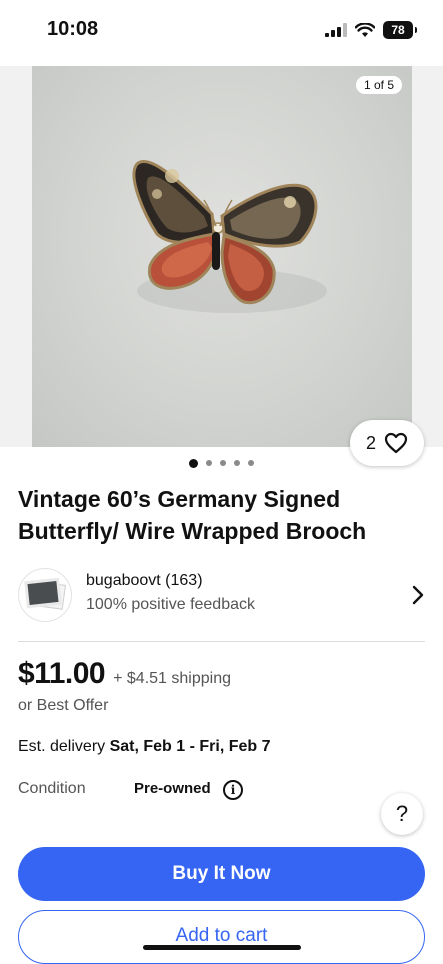 The width and height of the screenshot is (443, 964). Describe the element at coordinates (222, 947) in the screenshot. I see `home-indicator` at that location.